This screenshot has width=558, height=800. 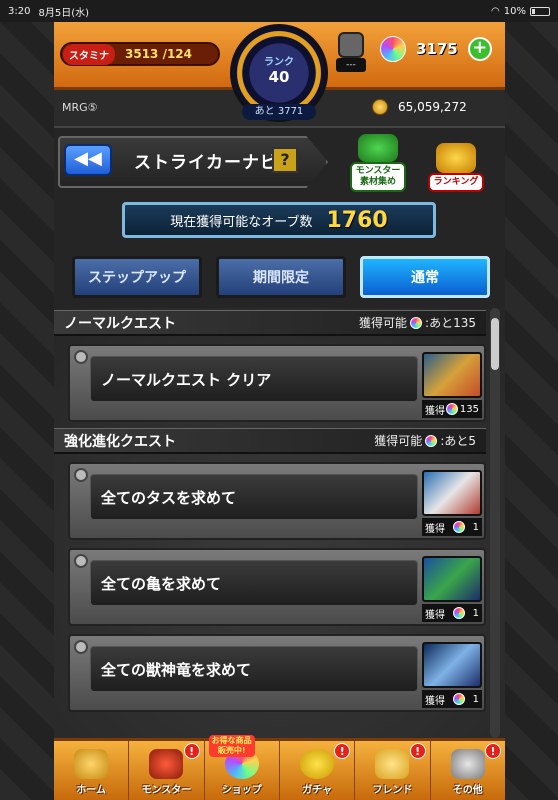 What do you see at coordinates (392, 764) in the screenshot?
I see `friend-icon` at bounding box center [392, 764].